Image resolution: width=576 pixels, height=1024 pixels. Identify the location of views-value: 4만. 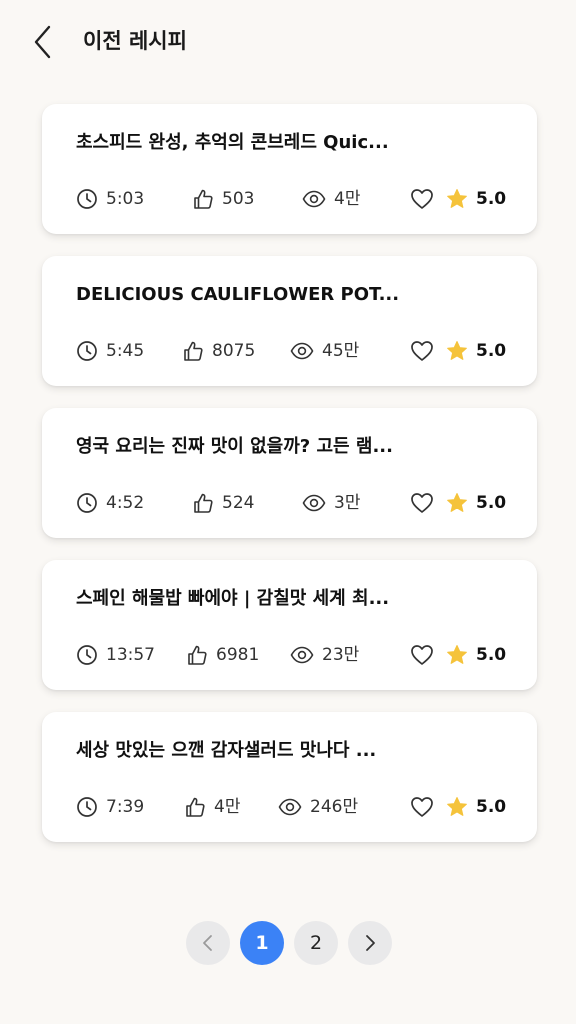
(347, 199).